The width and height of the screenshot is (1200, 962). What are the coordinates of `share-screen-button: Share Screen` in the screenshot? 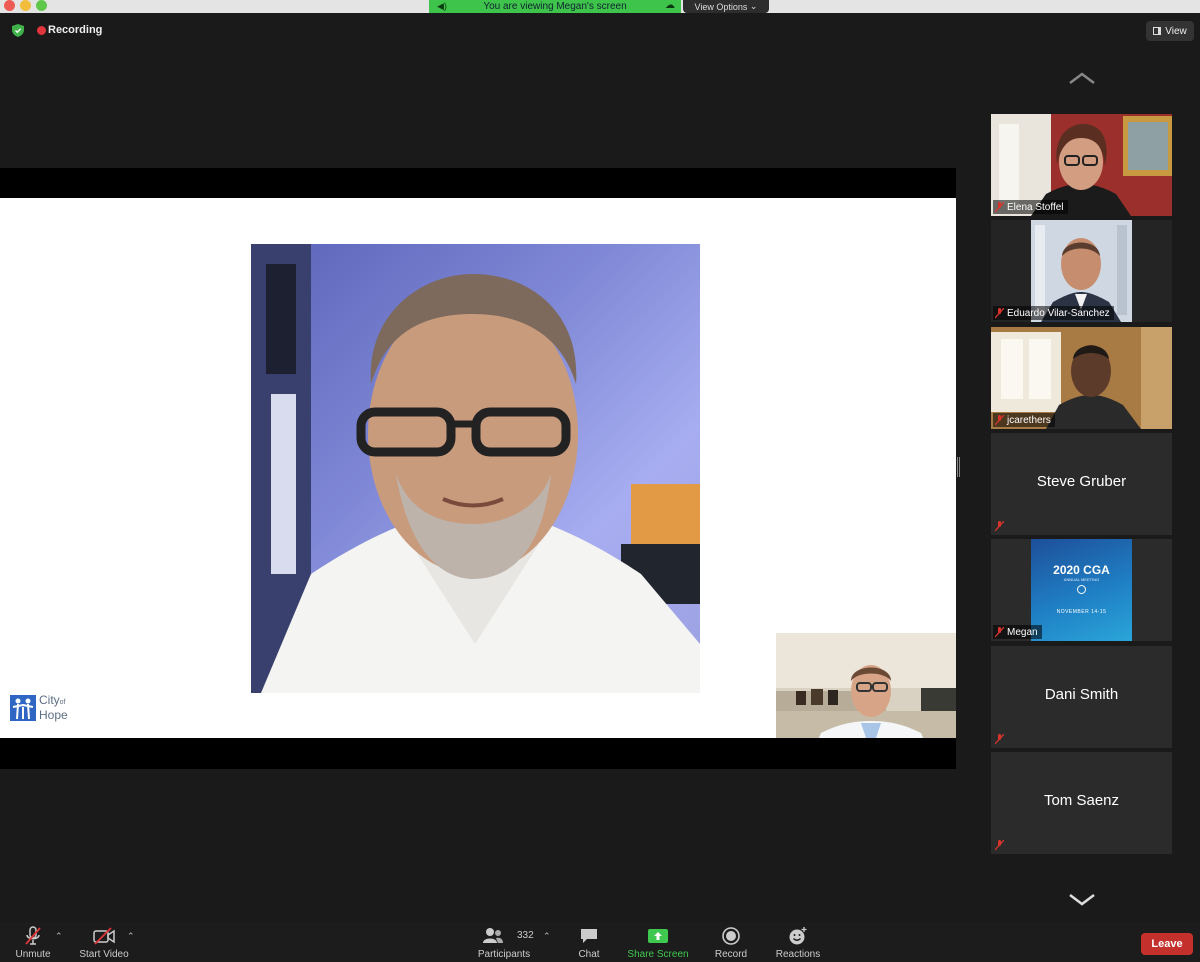 It's located at (658, 942).